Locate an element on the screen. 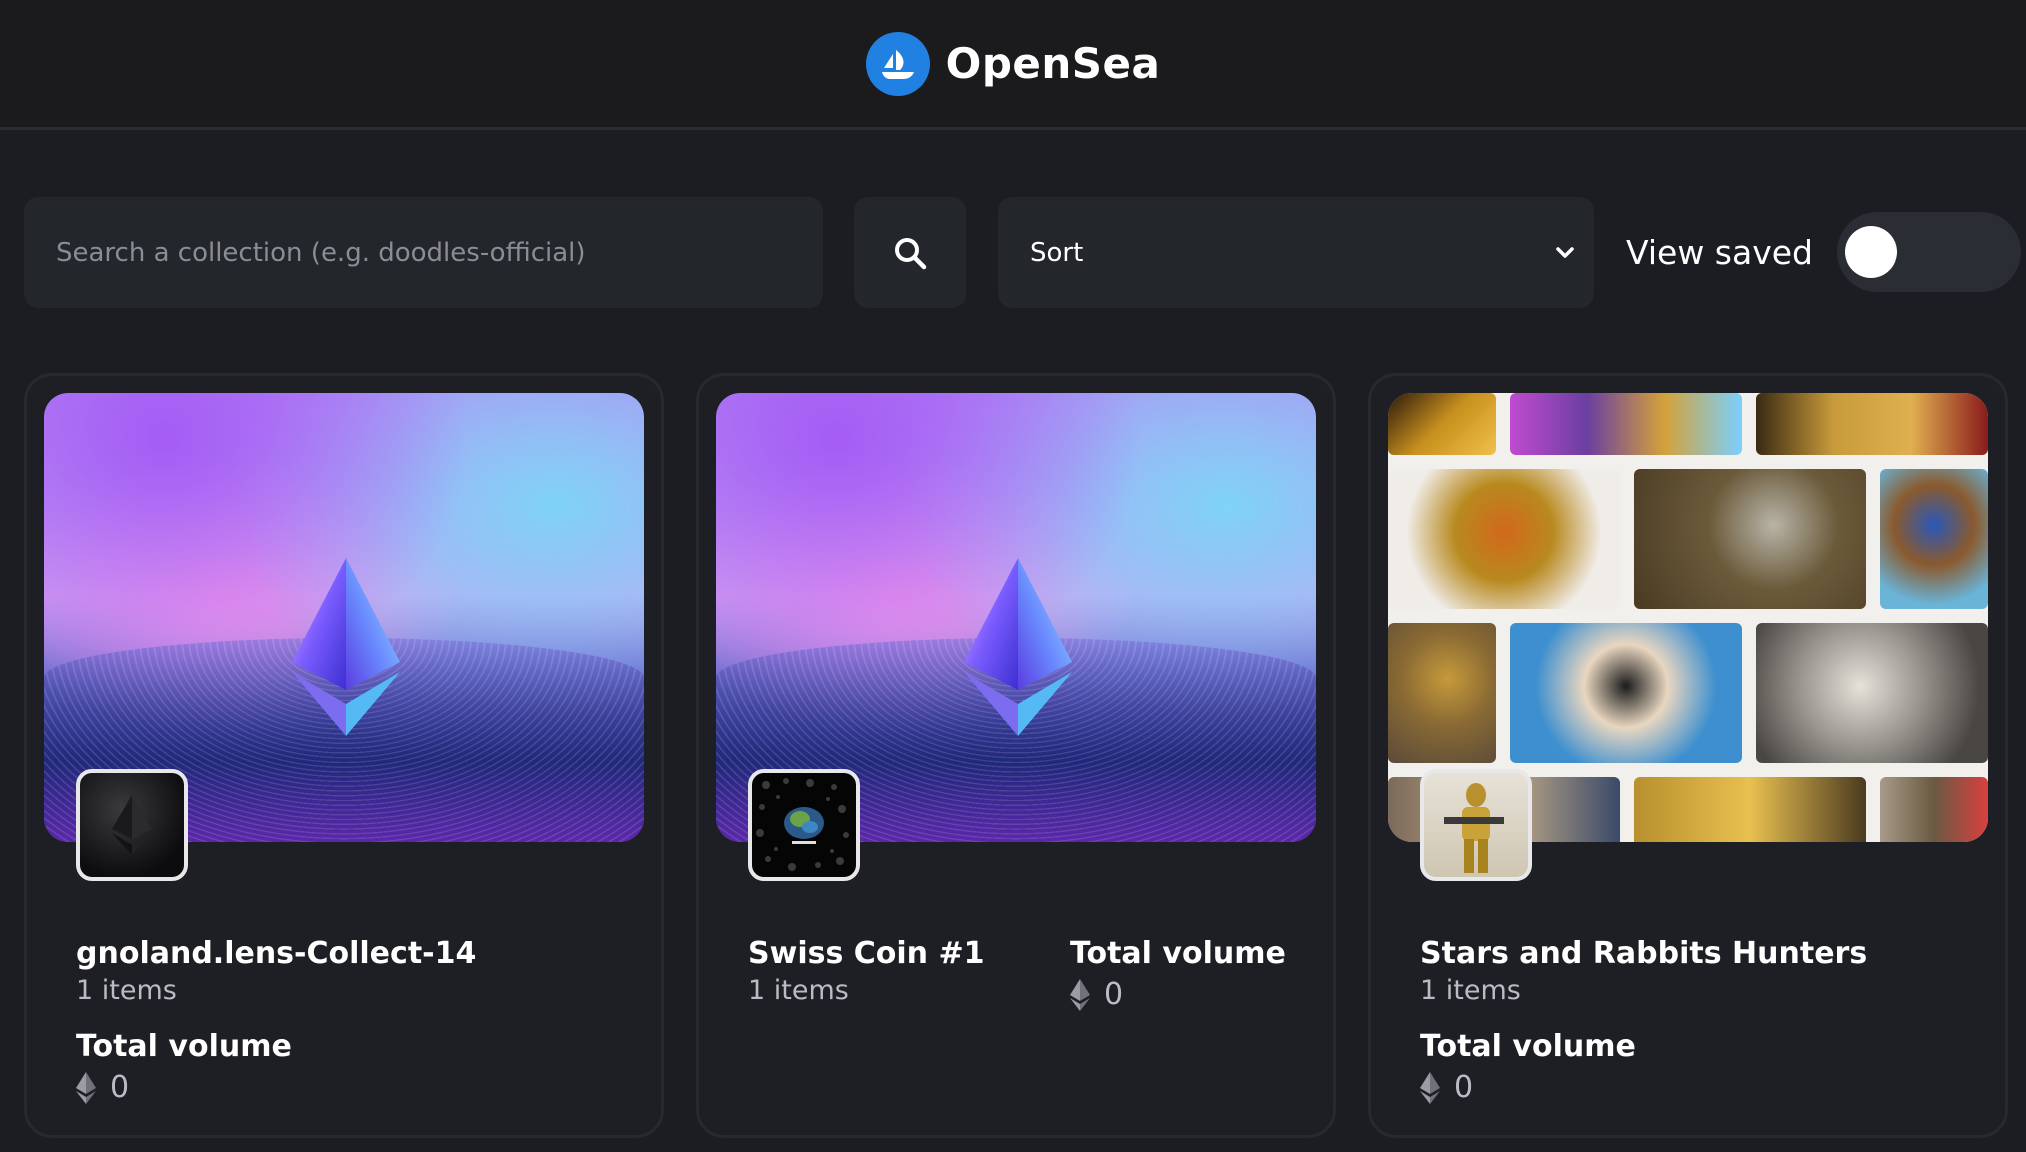 The height and width of the screenshot is (1152, 2026). view-saved-label: View saved is located at coordinates (1719, 252).